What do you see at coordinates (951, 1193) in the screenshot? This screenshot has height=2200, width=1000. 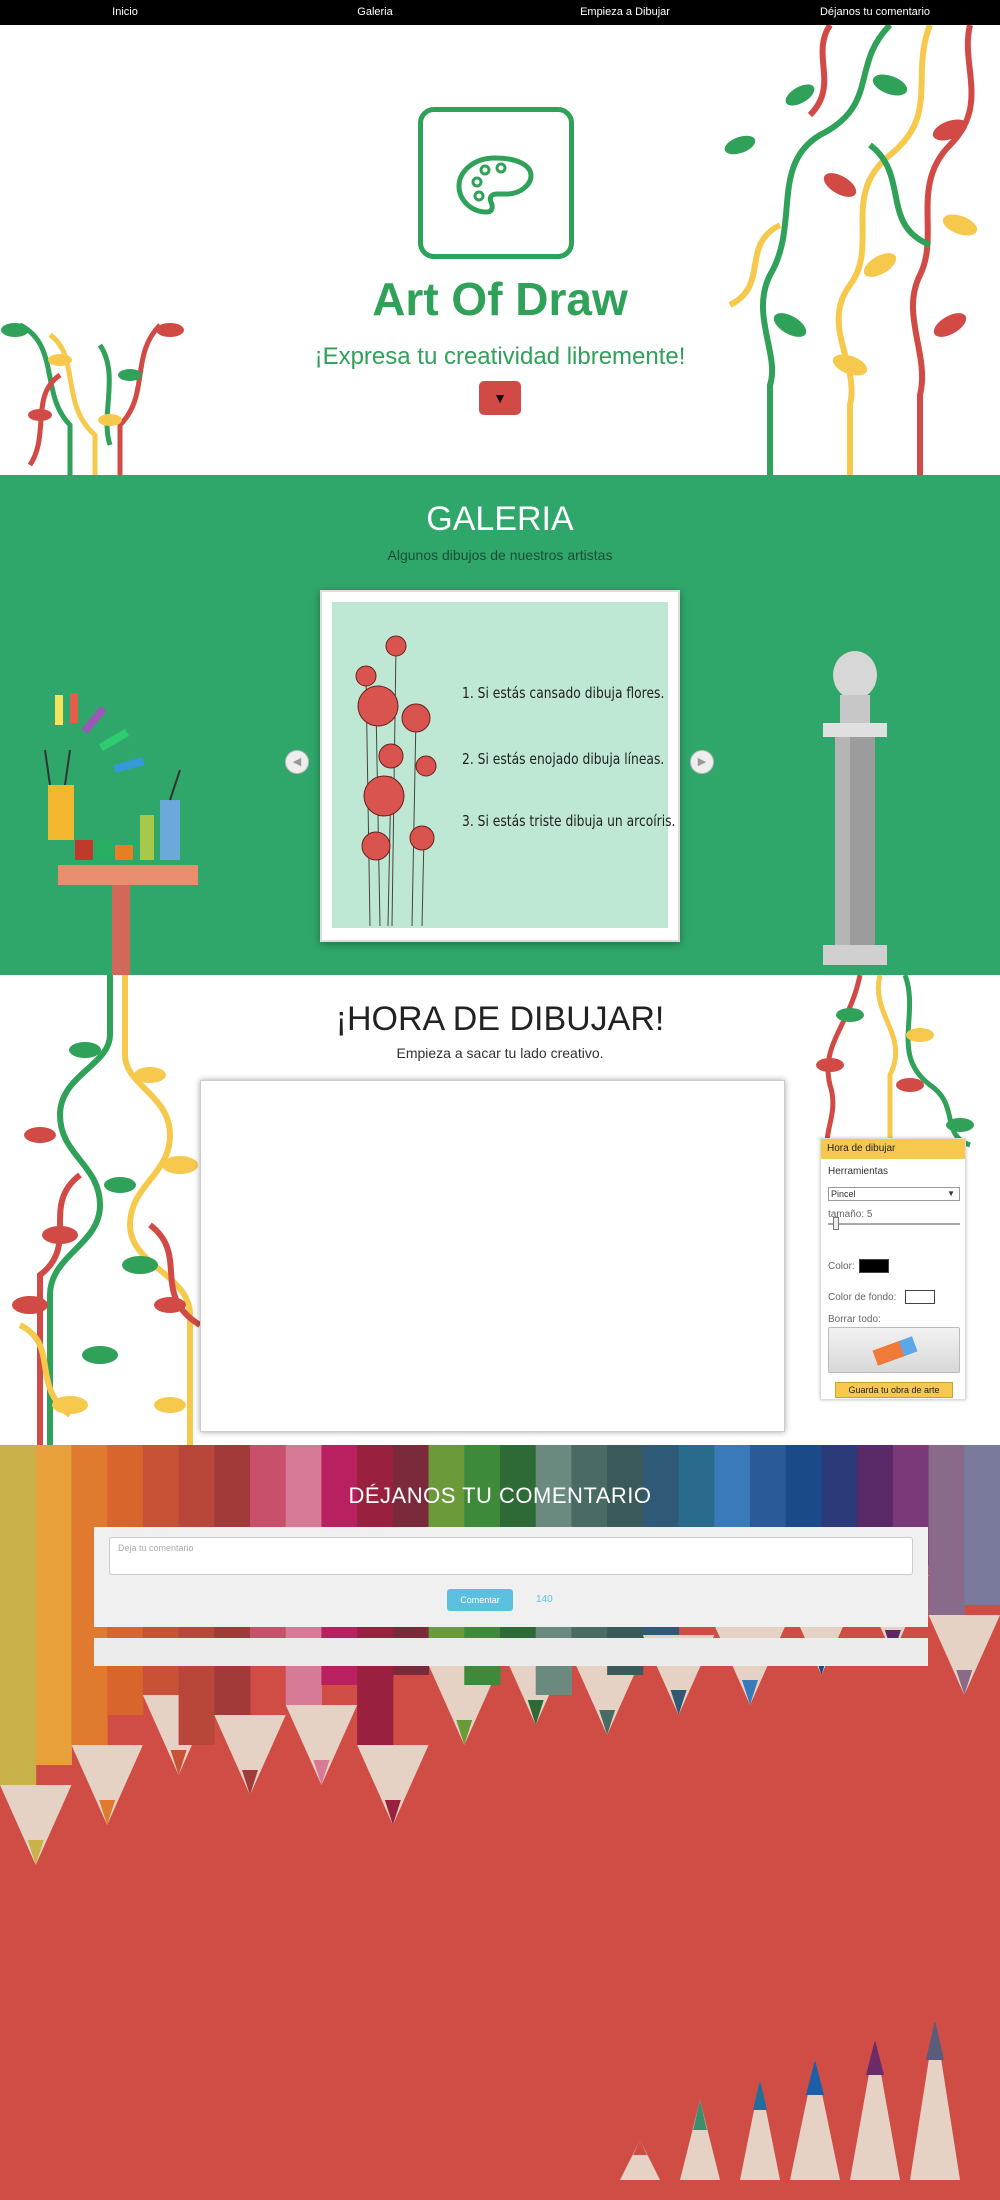 I see `caret-down-icon: ▼` at bounding box center [951, 1193].